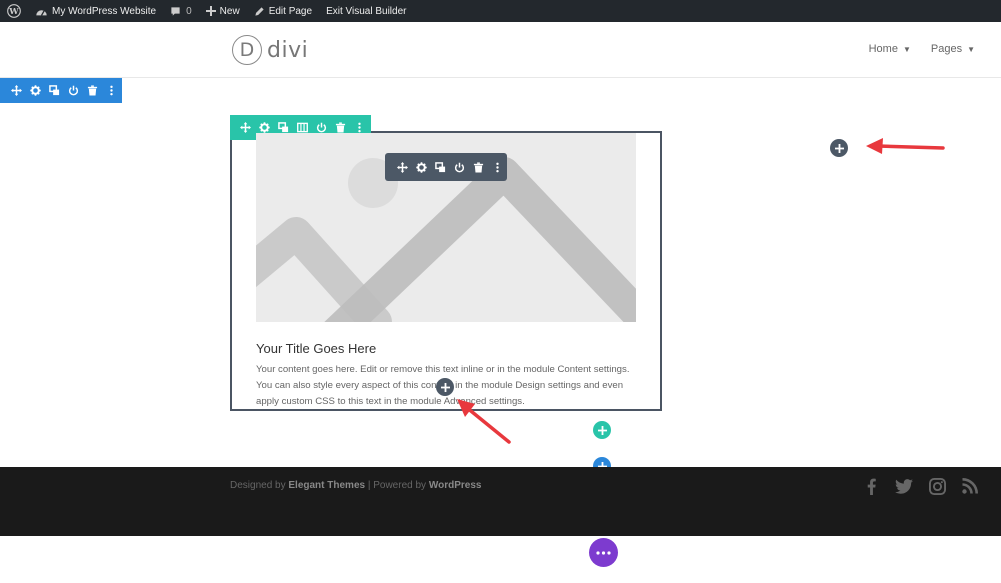 This screenshot has width=1001, height=583. I want to click on arrow-icon, so click(905, 146).